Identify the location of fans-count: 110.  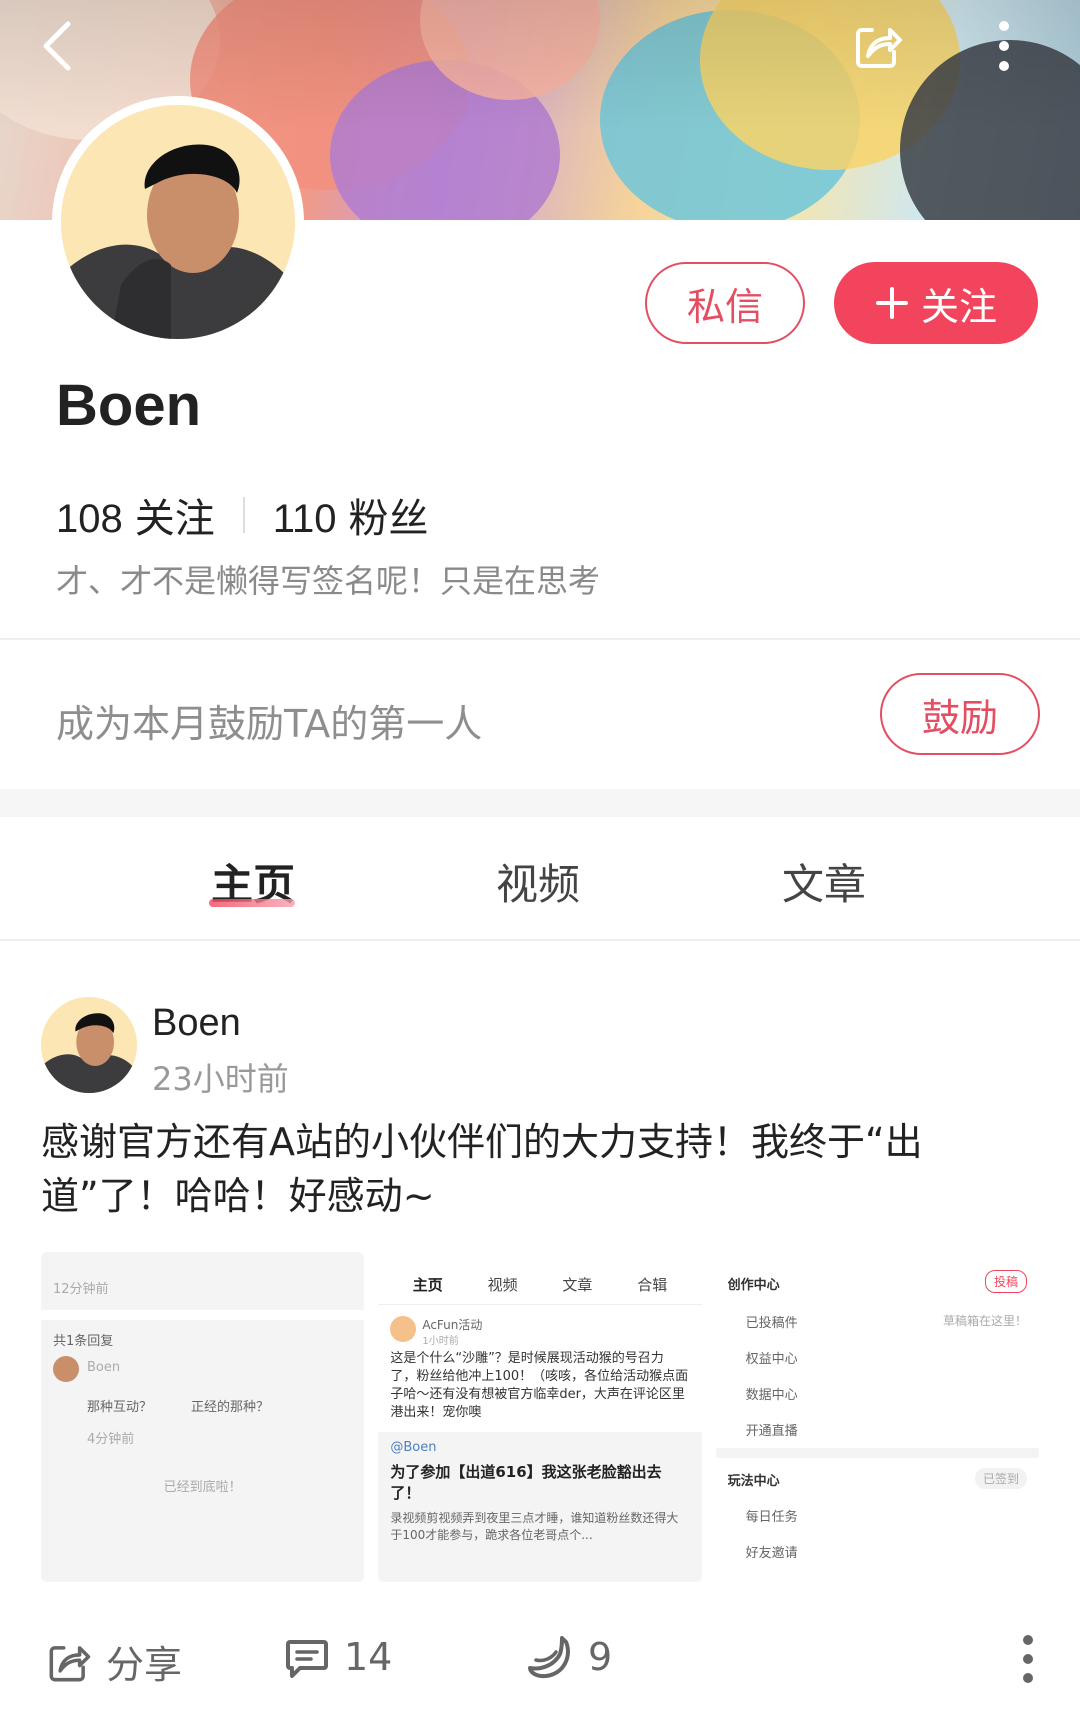
(304, 519).